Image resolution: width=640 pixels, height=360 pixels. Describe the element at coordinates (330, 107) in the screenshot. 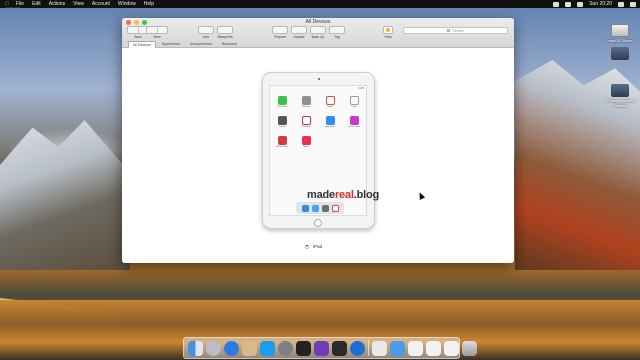

I see `app-label: News` at that location.